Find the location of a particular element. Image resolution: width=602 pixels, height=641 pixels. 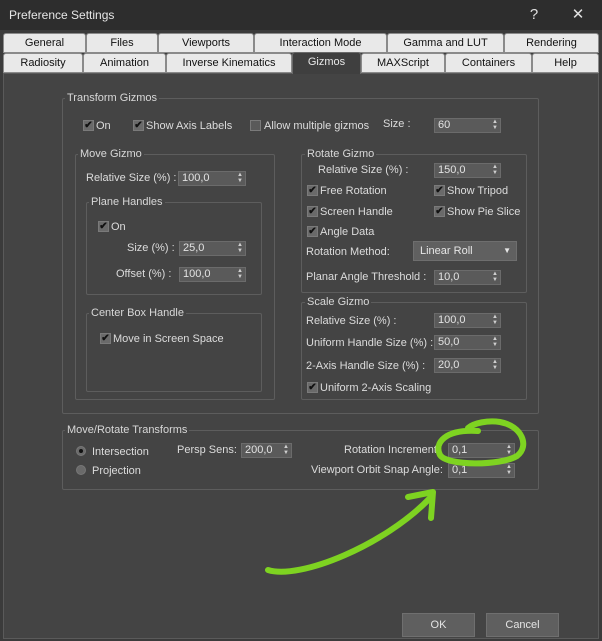

pointer-arrow-annotation is located at coordinates (349, 535).